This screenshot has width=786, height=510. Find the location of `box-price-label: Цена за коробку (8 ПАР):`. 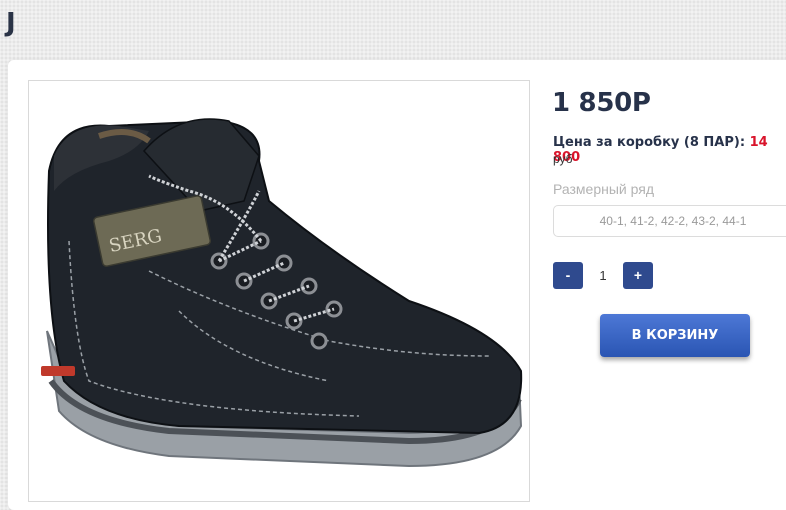

box-price-label: Цена за коробку (8 ПАР): is located at coordinates (649, 142).